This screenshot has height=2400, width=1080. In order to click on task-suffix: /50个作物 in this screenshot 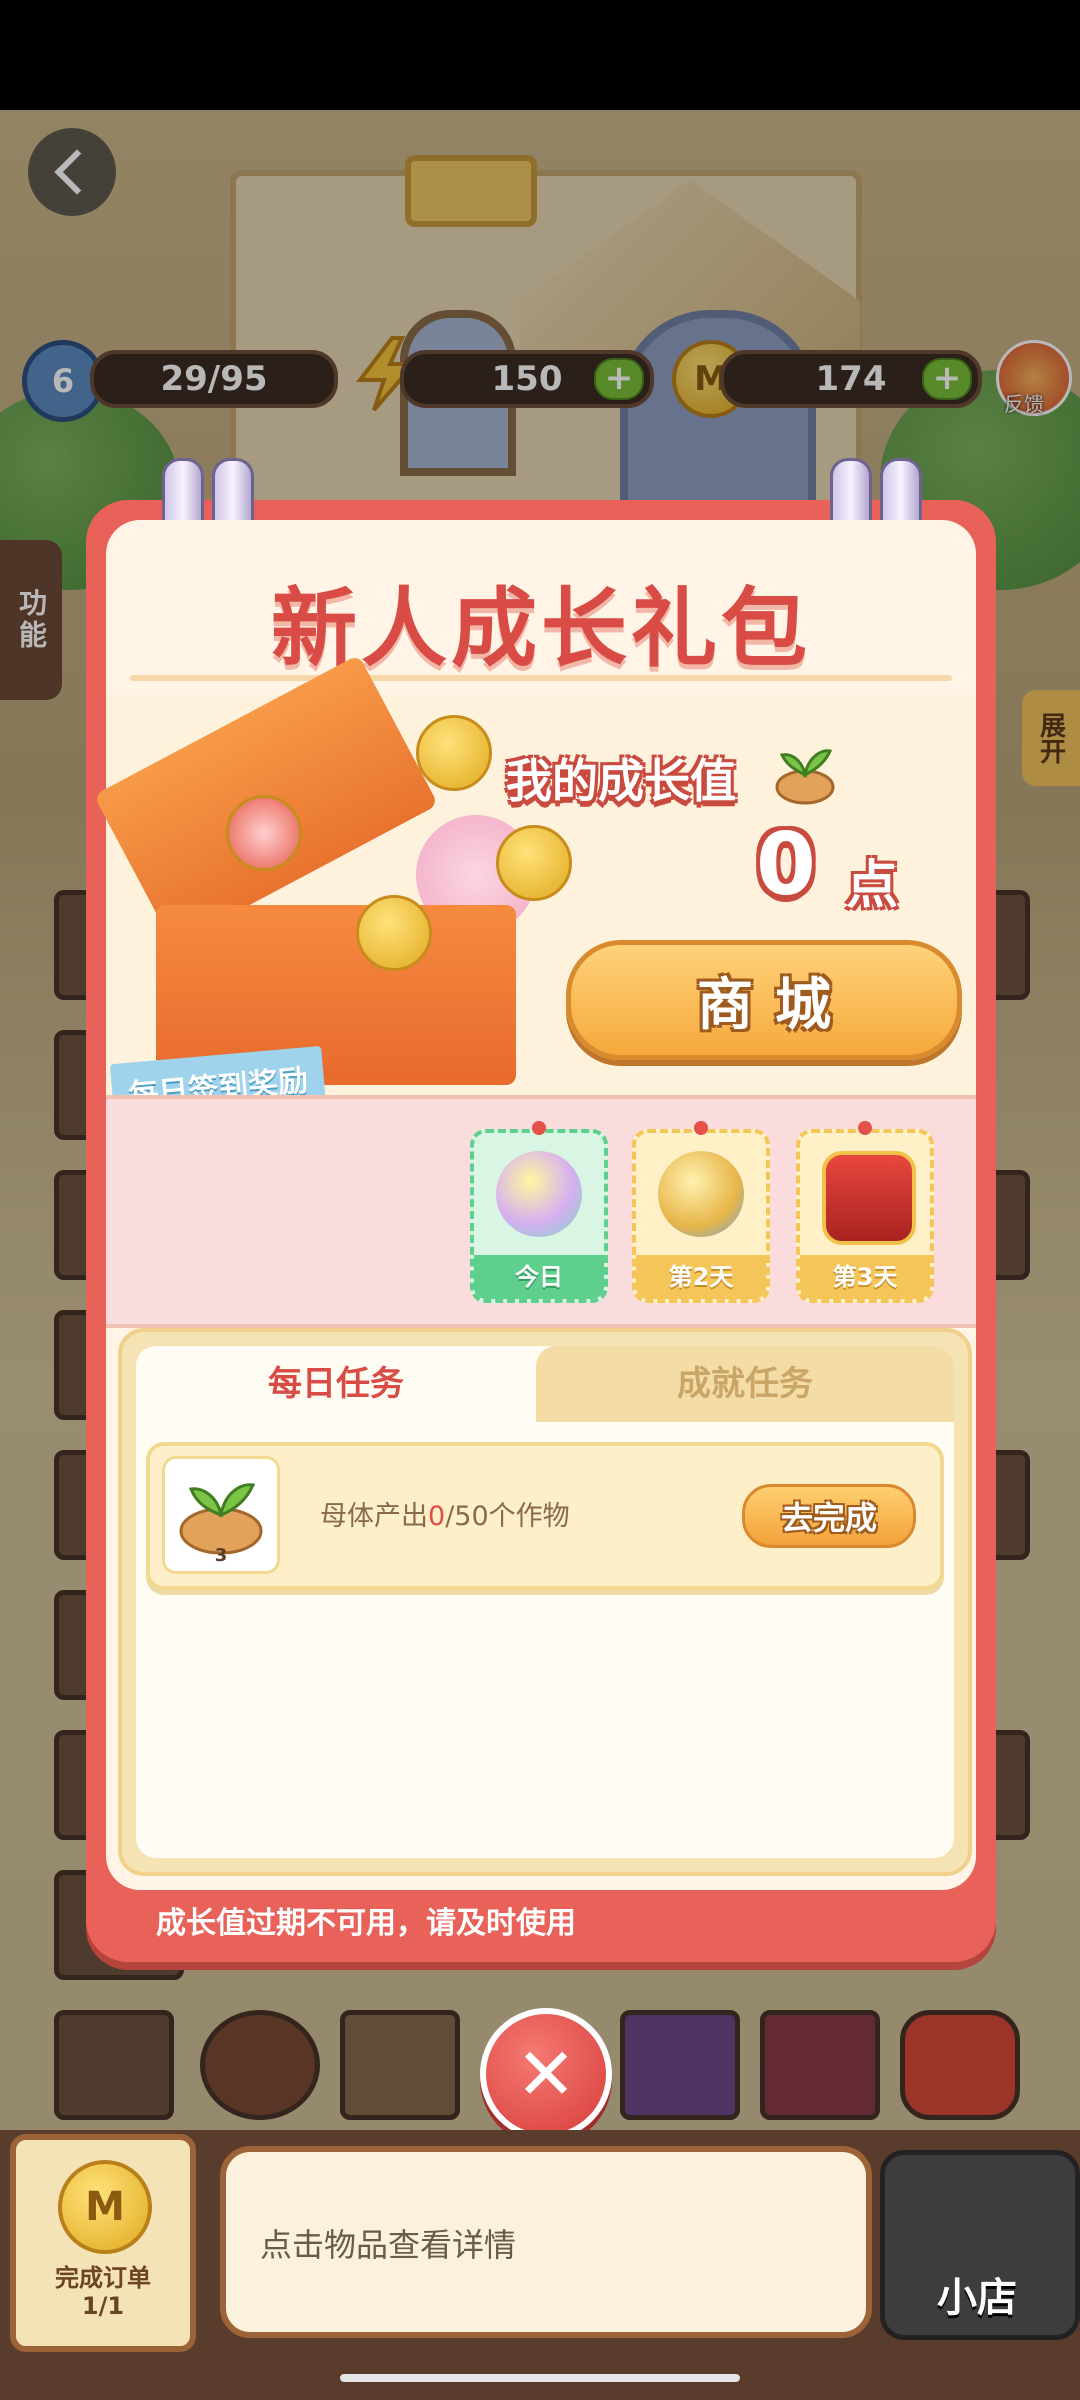, I will do `click(507, 1516)`.